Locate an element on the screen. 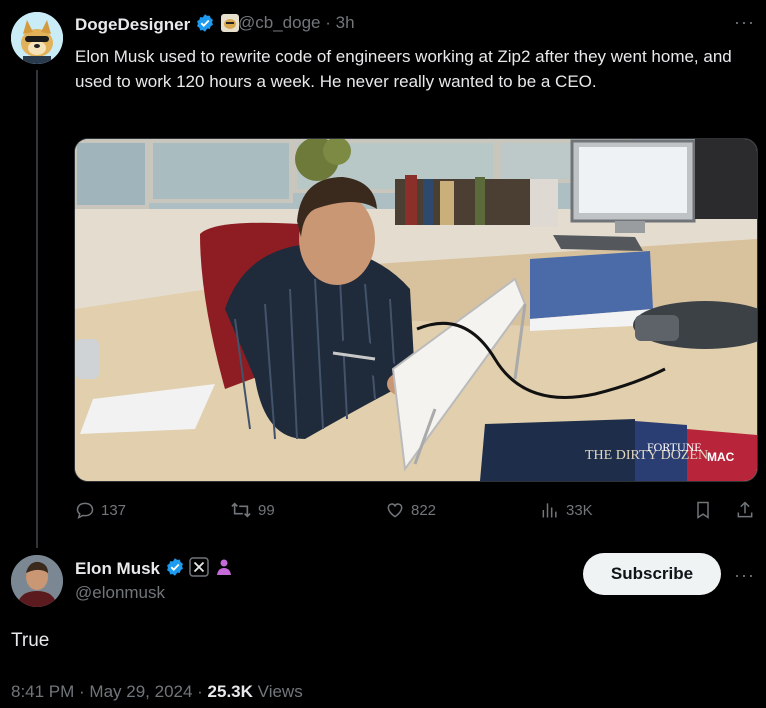  reply-timestamp: 8:41 PM · May 29, 2024 · is located at coordinates (109, 691).